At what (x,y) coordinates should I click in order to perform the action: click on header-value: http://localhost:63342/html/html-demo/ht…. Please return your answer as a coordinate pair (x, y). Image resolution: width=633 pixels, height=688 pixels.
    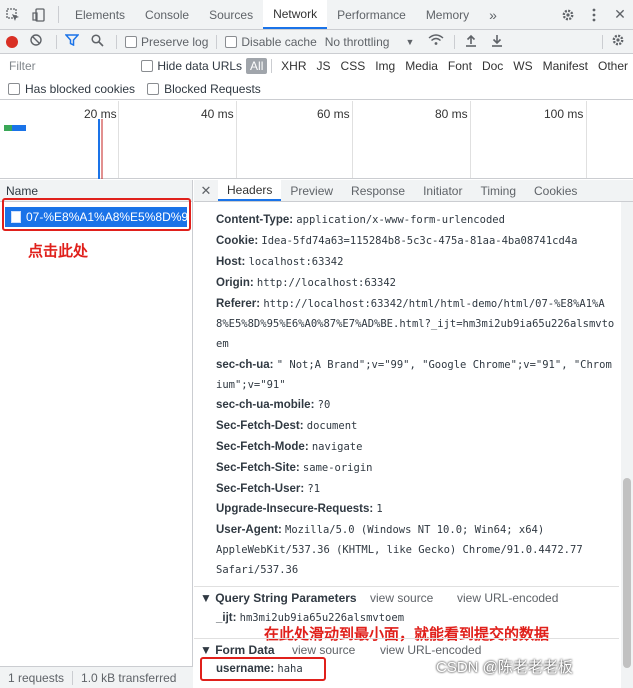
    Looking at the image, I should click on (415, 324).